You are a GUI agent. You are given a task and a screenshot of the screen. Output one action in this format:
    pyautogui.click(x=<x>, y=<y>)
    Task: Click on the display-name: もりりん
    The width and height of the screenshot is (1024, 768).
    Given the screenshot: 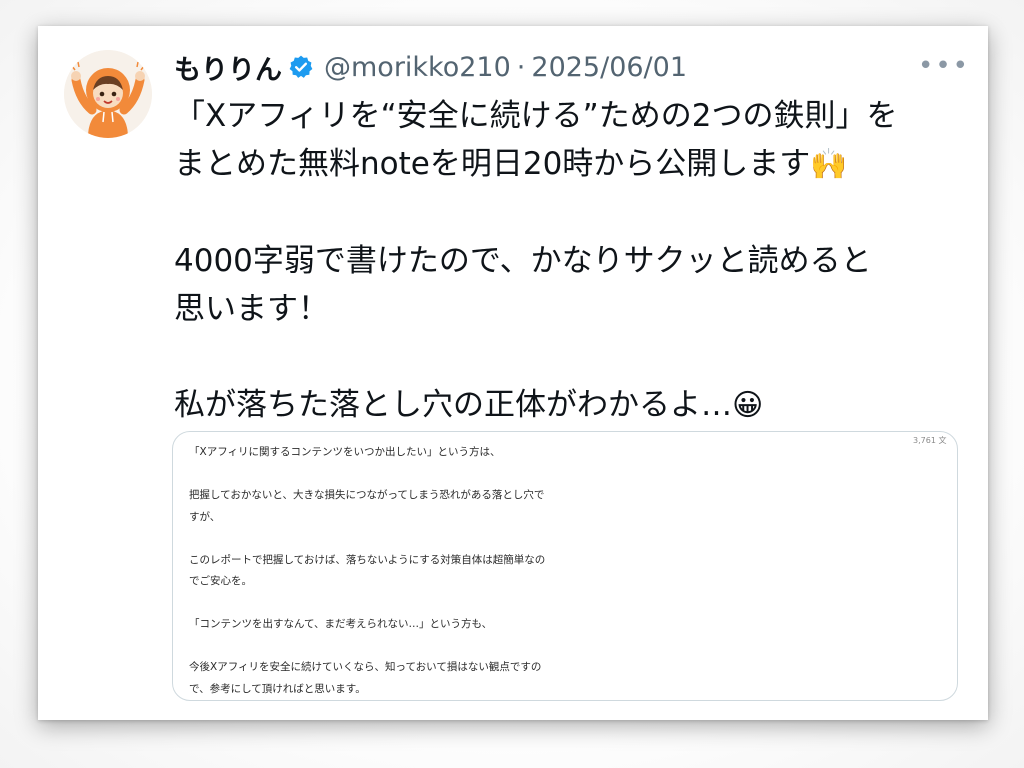 What is the action you would take?
    pyautogui.click(x=228, y=67)
    